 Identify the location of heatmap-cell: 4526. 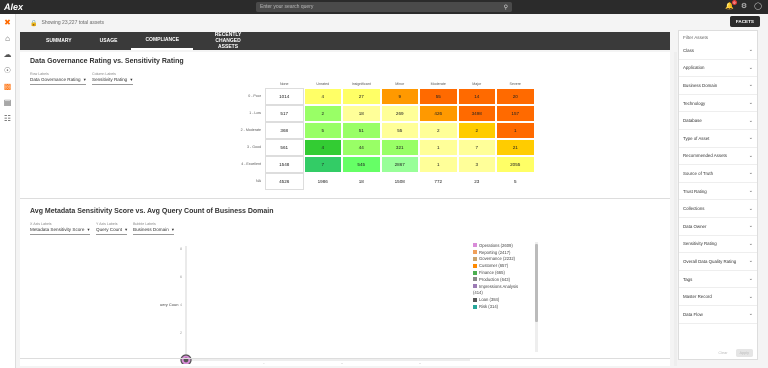
(284, 181).